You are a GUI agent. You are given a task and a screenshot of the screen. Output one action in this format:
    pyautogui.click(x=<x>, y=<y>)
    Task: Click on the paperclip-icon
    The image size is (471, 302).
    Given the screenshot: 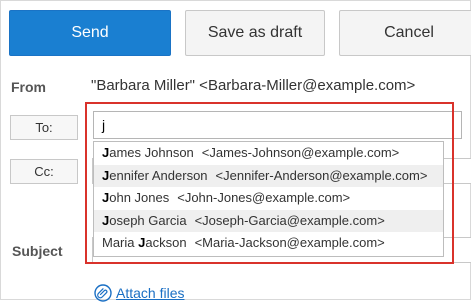 What is the action you would take?
    pyautogui.click(x=103, y=293)
    